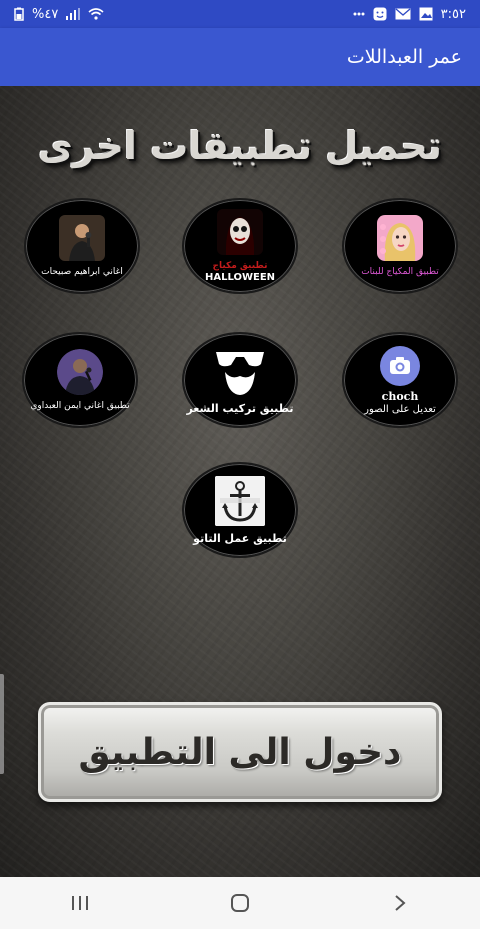  What do you see at coordinates (380, 14) in the screenshot?
I see `face-icon` at bounding box center [380, 14].